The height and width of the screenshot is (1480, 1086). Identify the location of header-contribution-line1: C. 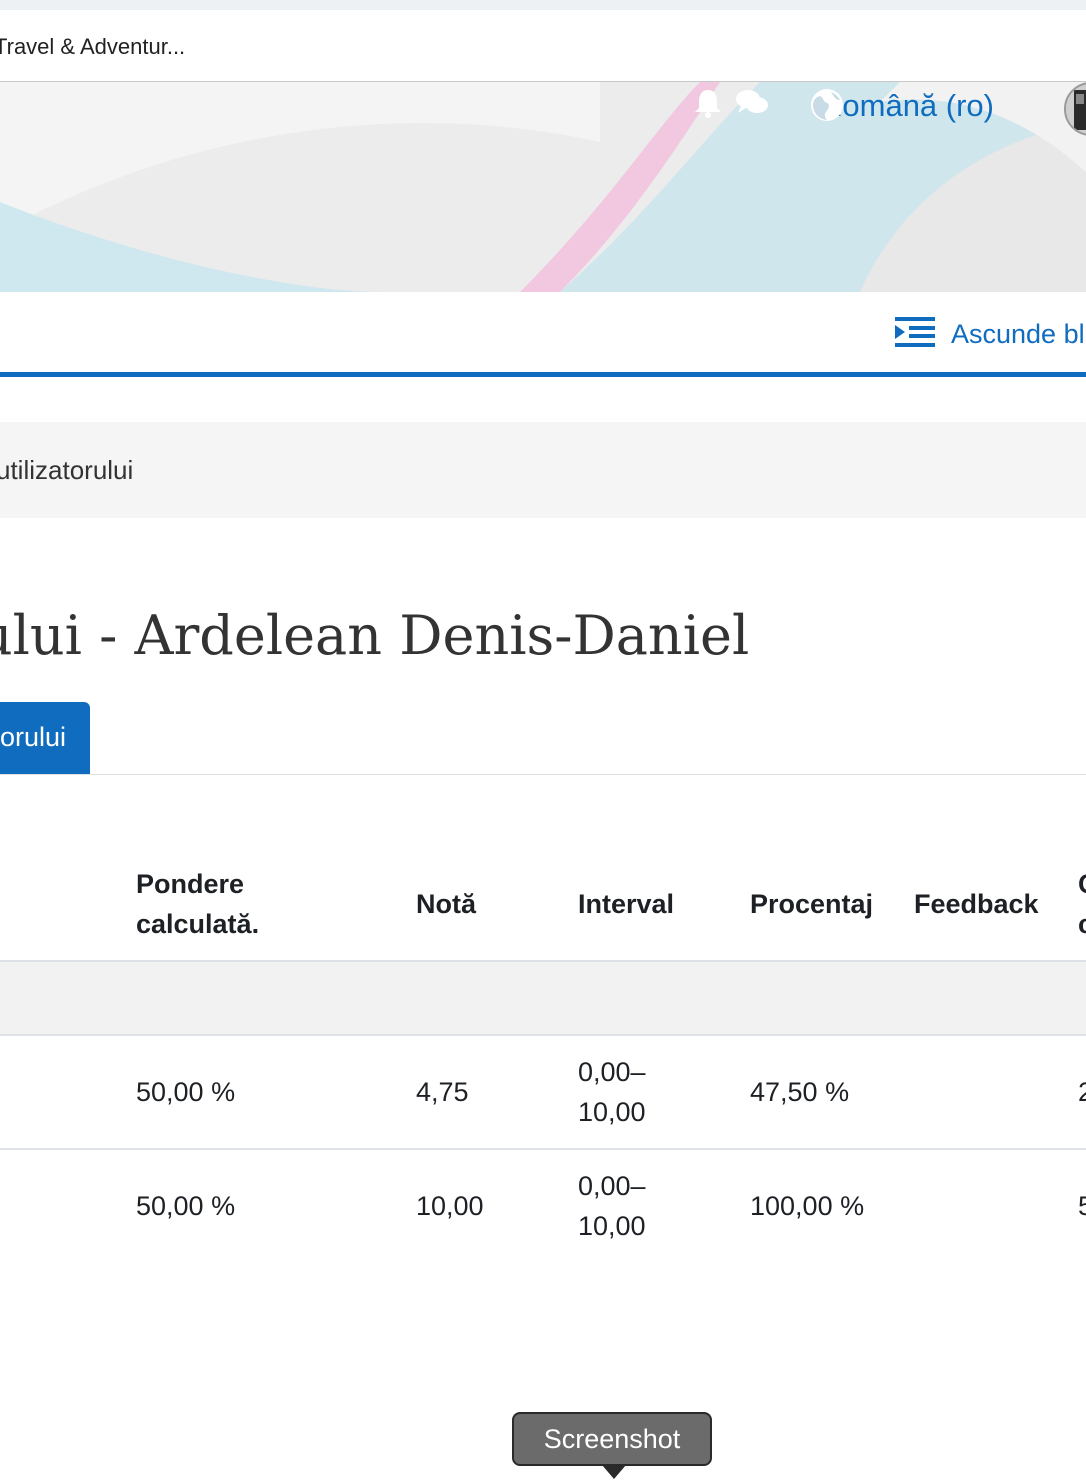
(1082, 884).